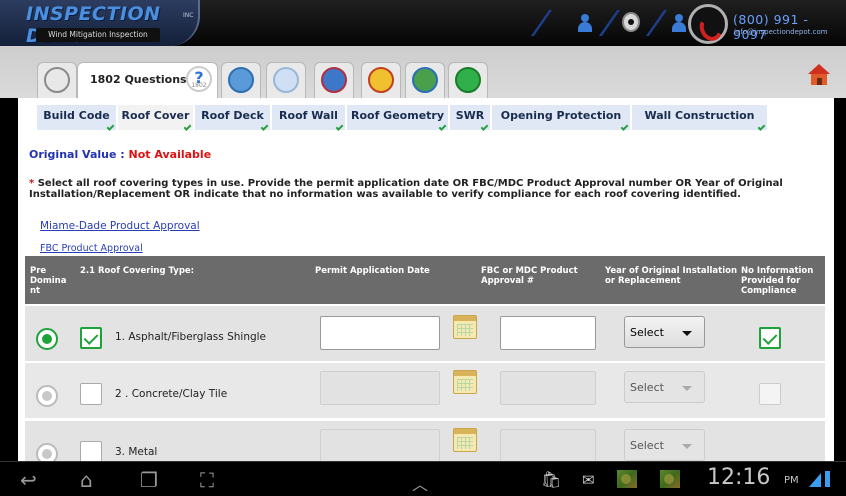  I want to click on header-email: info@inspectiondepot.com, so click(781, 32).